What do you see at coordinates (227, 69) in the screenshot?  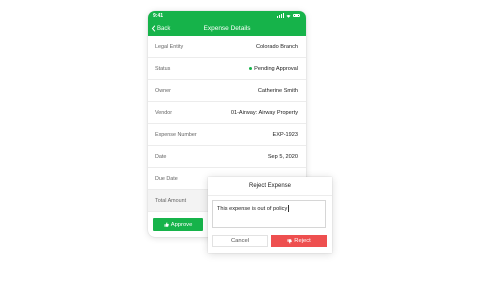 I see `field-status: Status Pending Approval` at bounding box center [227, 69].